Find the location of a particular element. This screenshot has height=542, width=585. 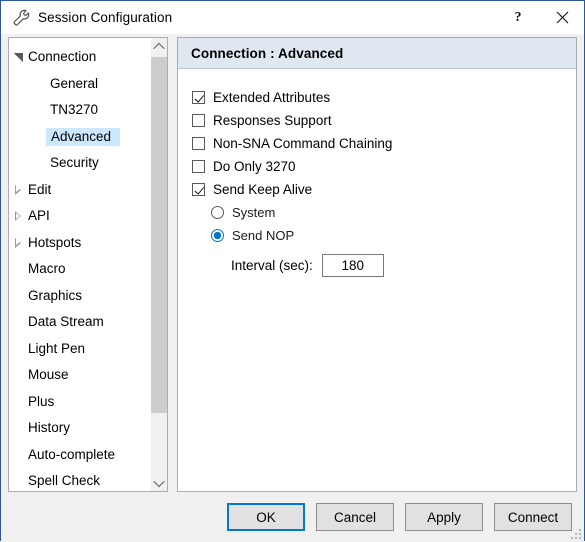

content-header-title: Connection : Advanced is located at coordinates (267, 53).